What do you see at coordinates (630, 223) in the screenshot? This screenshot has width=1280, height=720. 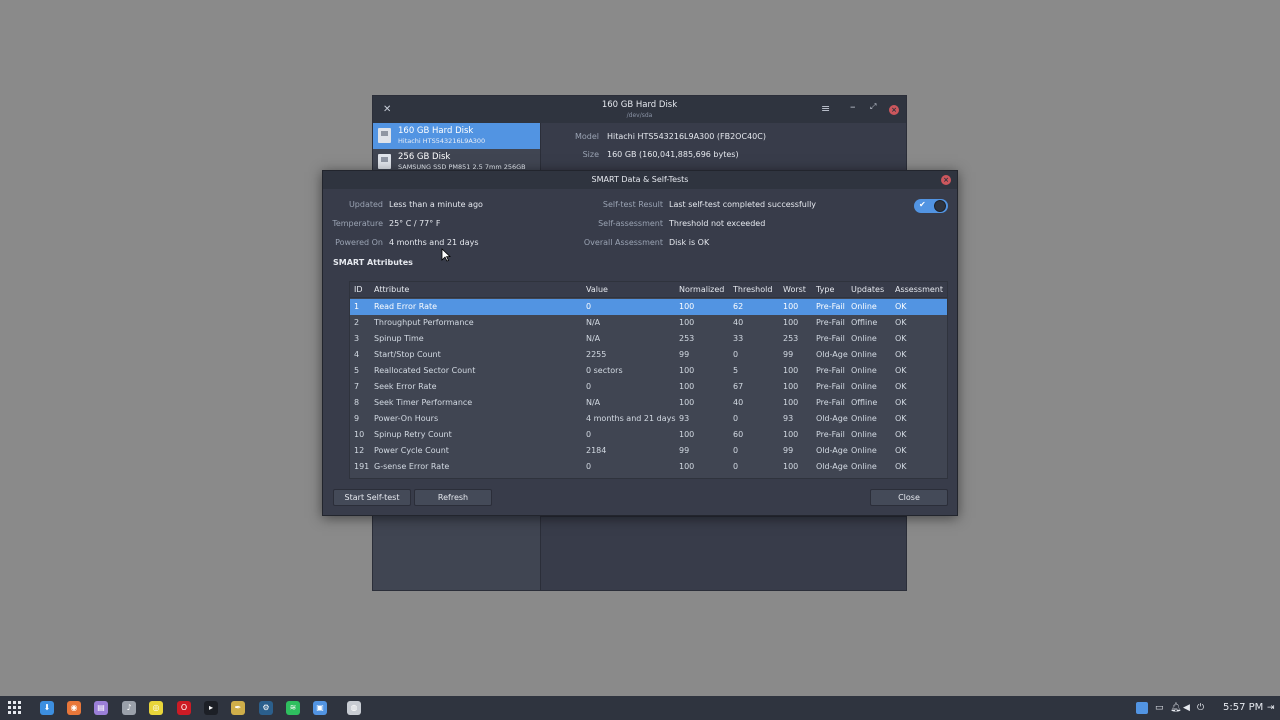 I see `self-assessment-label: Self-assessment` at bounding box center [630, 223].